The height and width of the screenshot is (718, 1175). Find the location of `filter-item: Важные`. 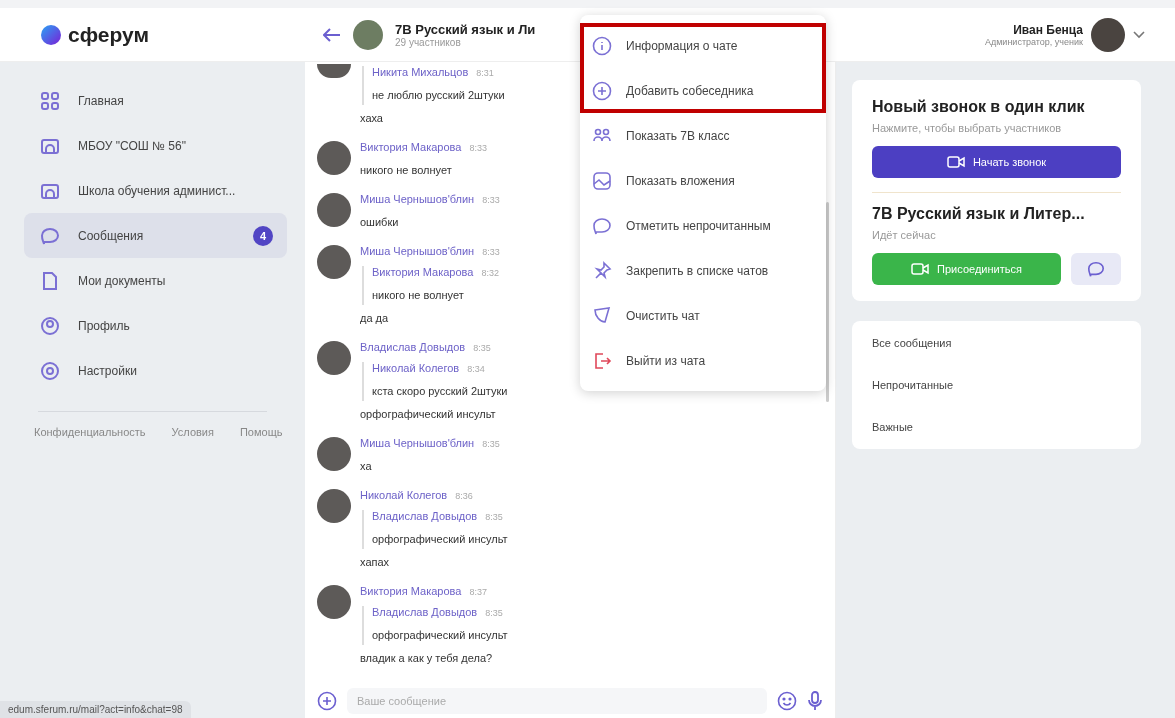

filter-item: Важные is located at coordinates (996, 427).